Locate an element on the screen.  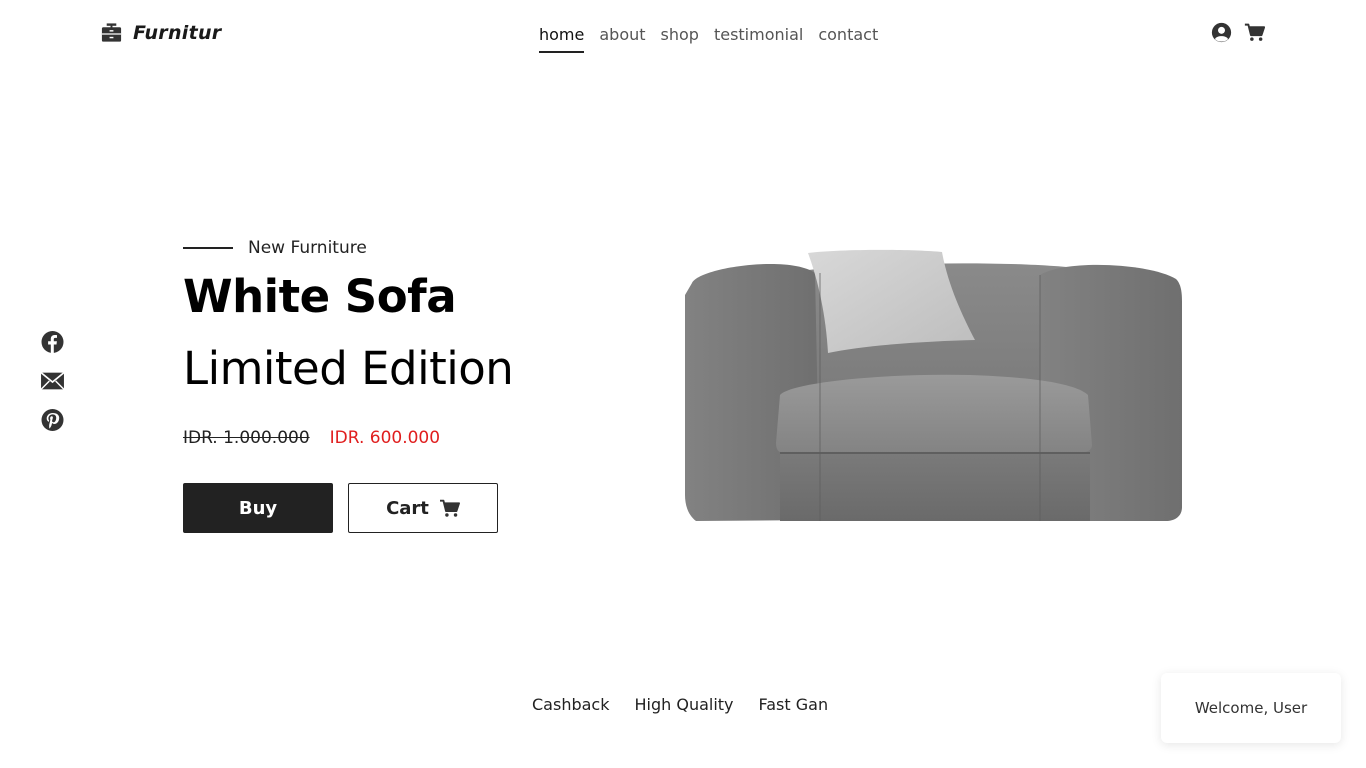
buy-button: Buy is located at coordinates (258, 508).